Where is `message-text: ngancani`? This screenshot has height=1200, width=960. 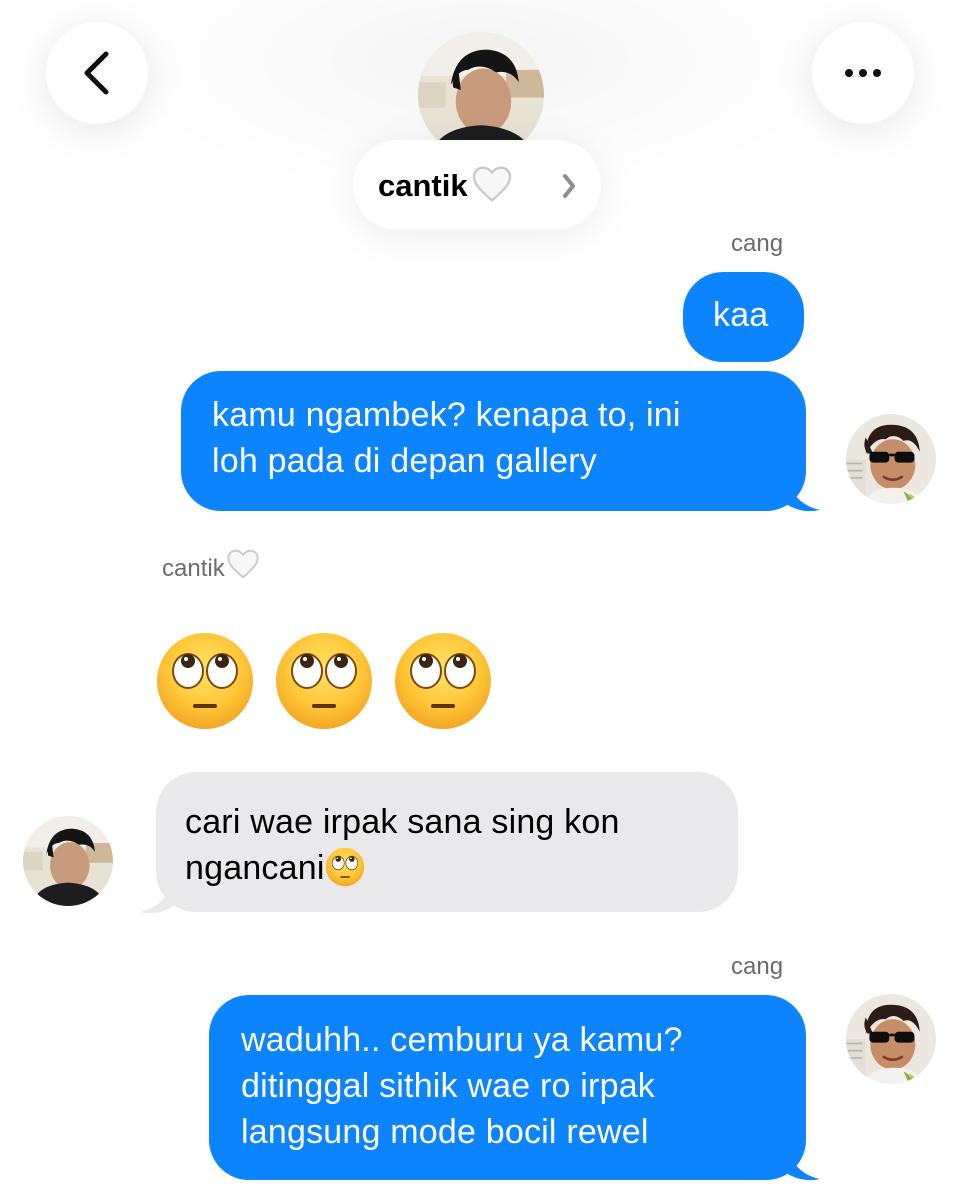
message-text: ngancani is located at coordinates (255, 868).